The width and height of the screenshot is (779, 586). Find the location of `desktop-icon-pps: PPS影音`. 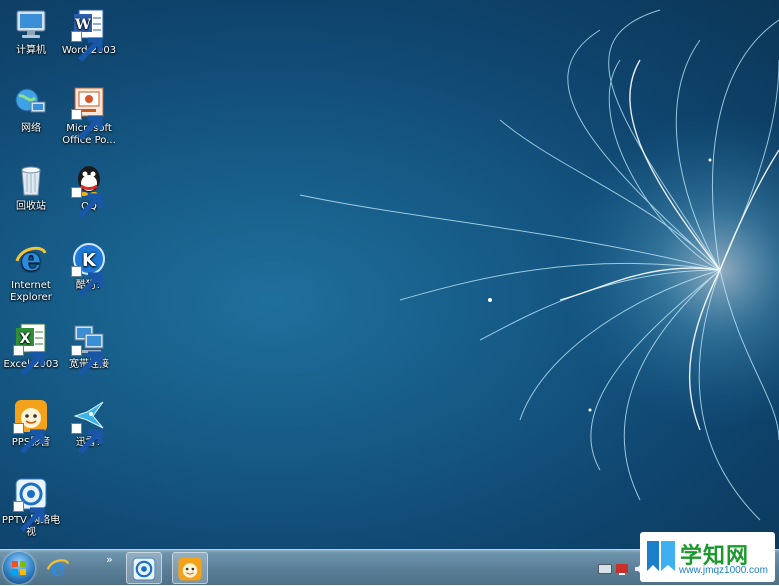

desktop-icon-pps: PPS影音 is located at coordinates (31, 426).